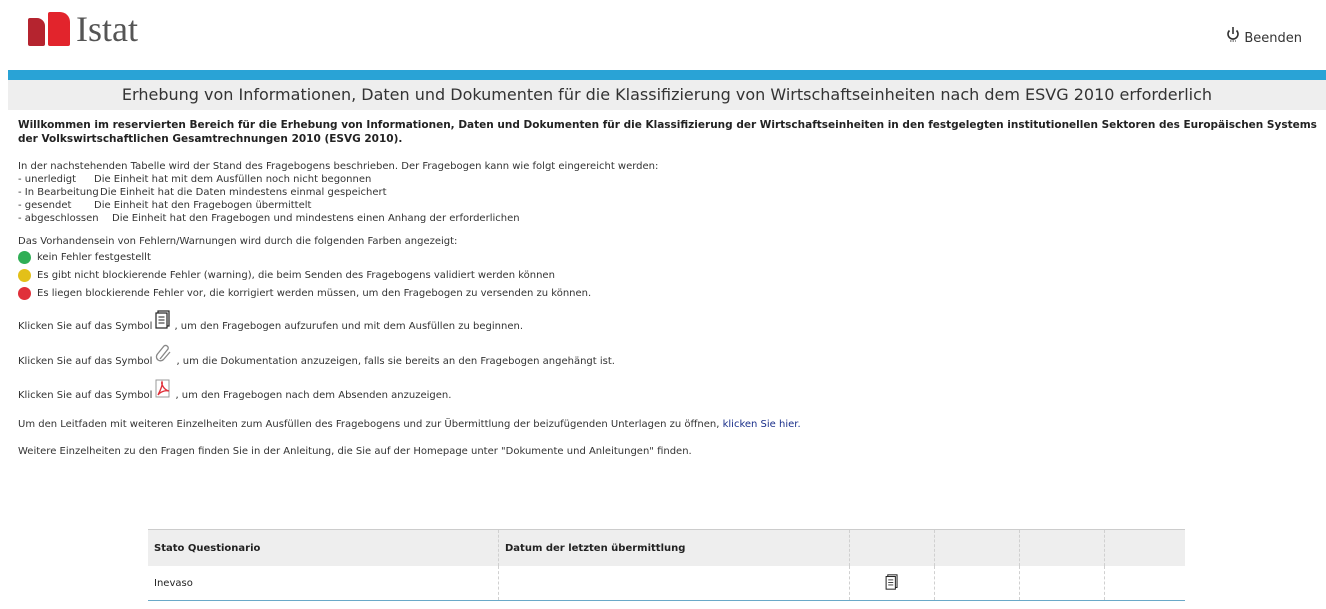  What do you see at coordinates (163, 390) in the screenshot?
I see `pdf-icon` at bounding box center [163, 390].